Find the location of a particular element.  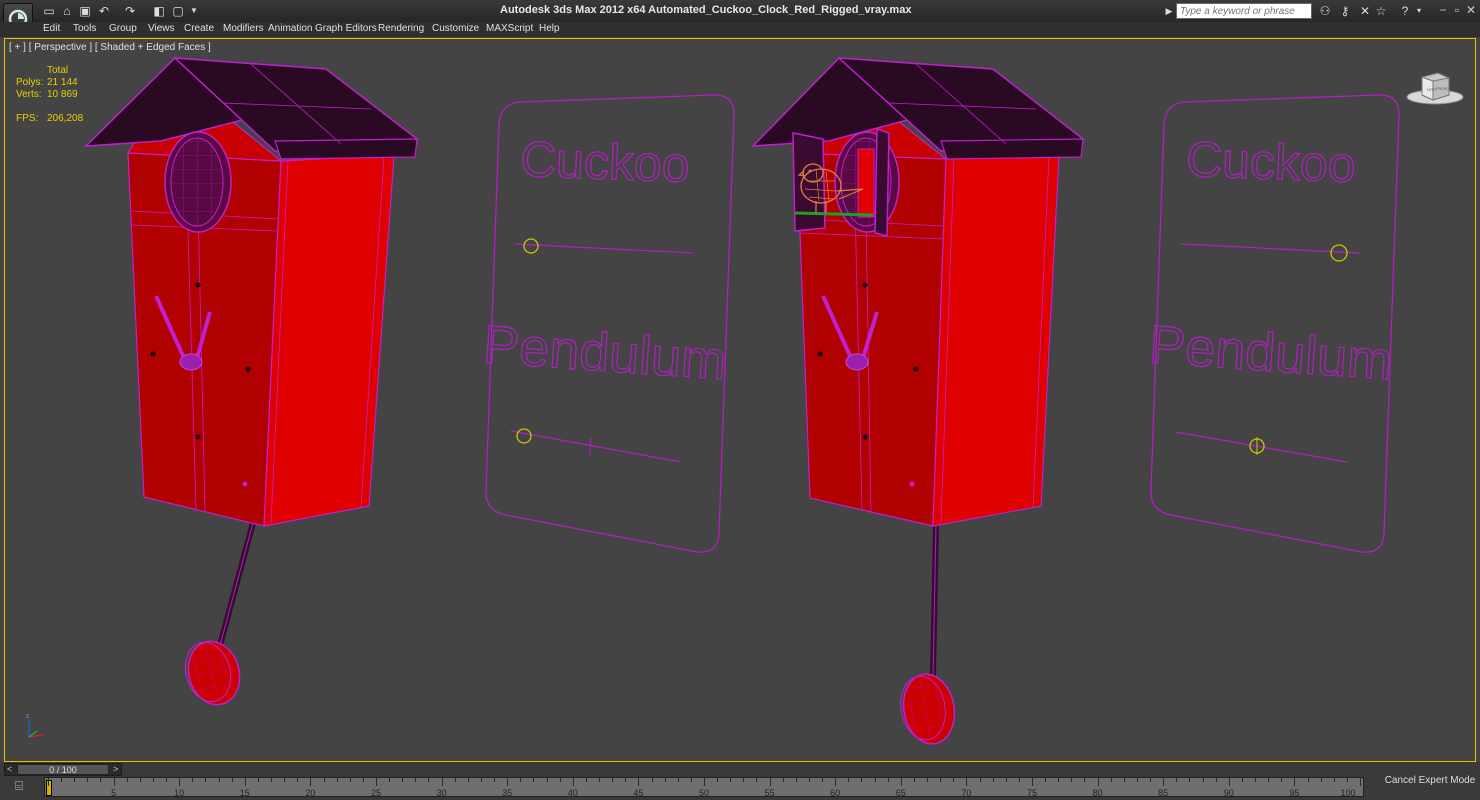

timeline-tick-label: 30 is located at coordinates (441, 793).